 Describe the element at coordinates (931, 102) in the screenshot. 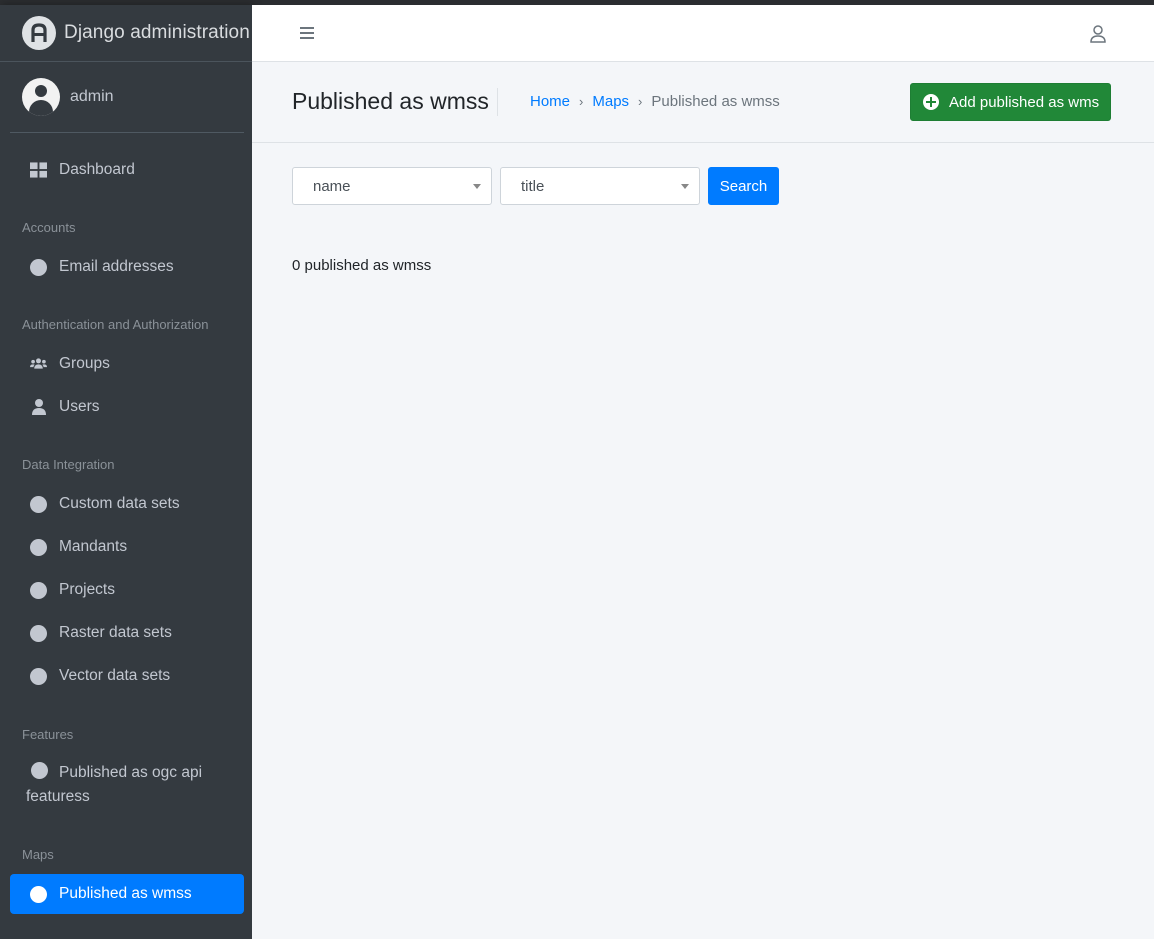

I see `plus-circle-icon` at that location.